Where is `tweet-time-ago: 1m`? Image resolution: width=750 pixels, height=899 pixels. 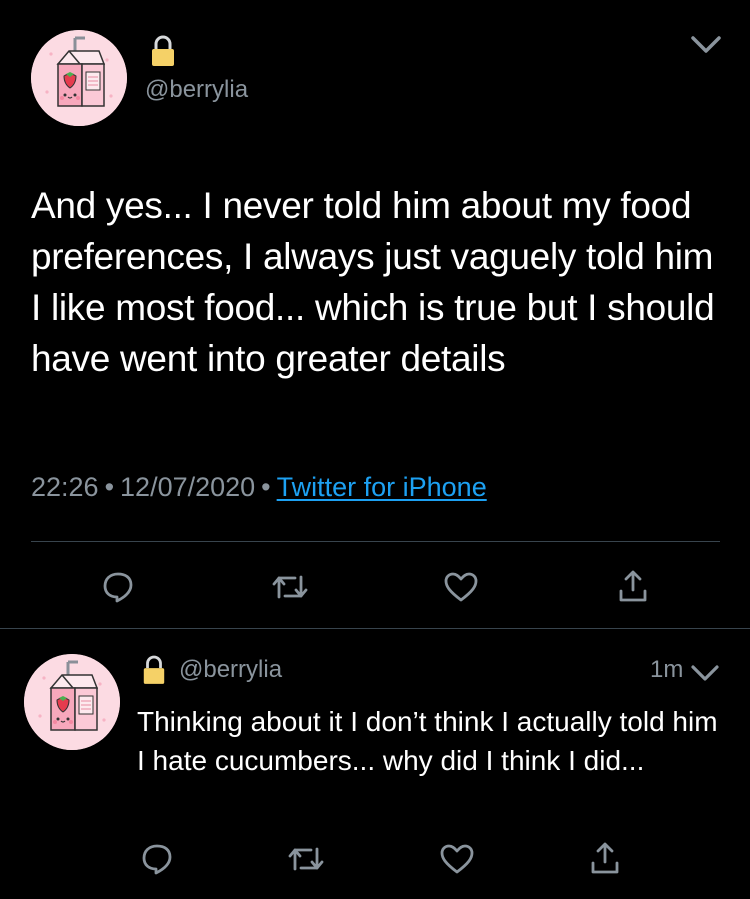
tweet-time-ago: 1m is located at coordinates (667, 669).